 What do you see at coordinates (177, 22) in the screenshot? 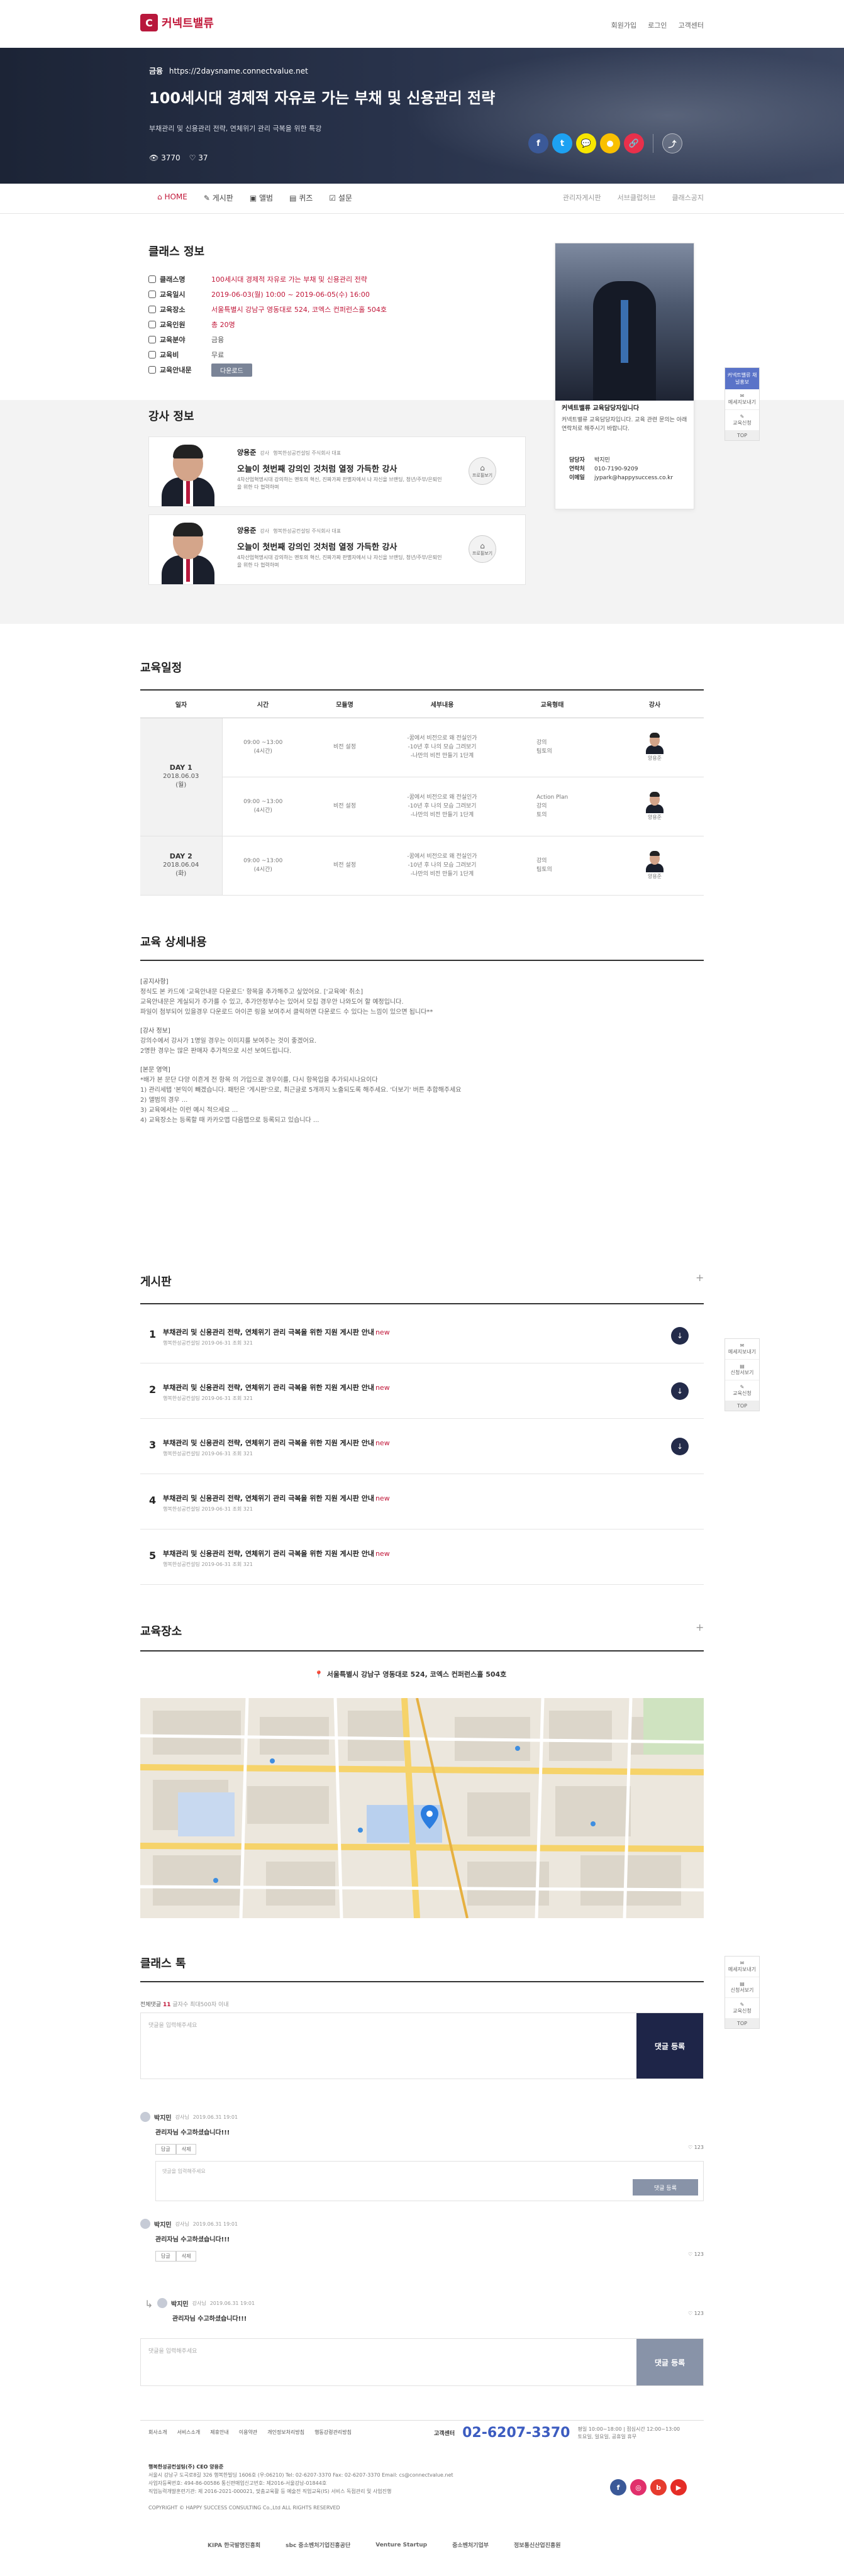
I see `logo: C 커넥트밸류` at bounding box center [177, 22].